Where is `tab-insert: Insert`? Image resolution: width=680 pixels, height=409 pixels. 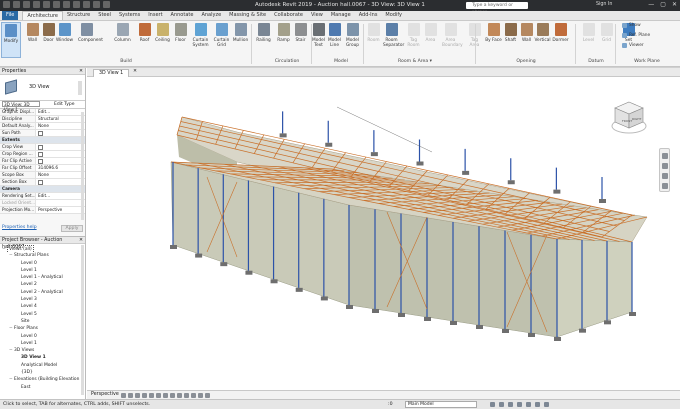 tab-insert: Insert is located at coordinates (155, 15).